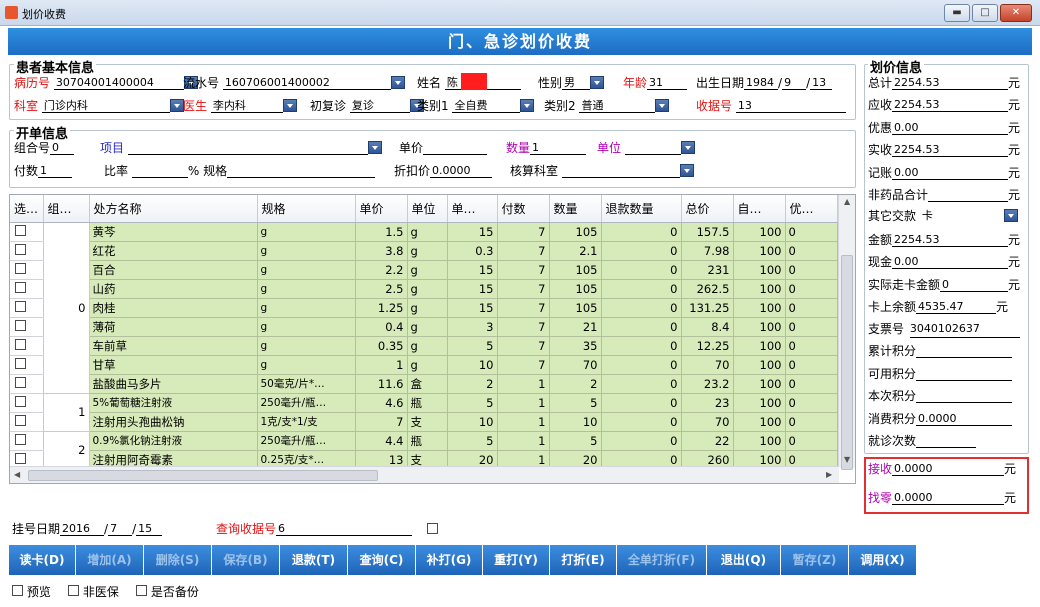  Describe the element at coordinates (173, 422) in the screenshot. I see `table-cell: 注射用头孢曲松钠` at that location.